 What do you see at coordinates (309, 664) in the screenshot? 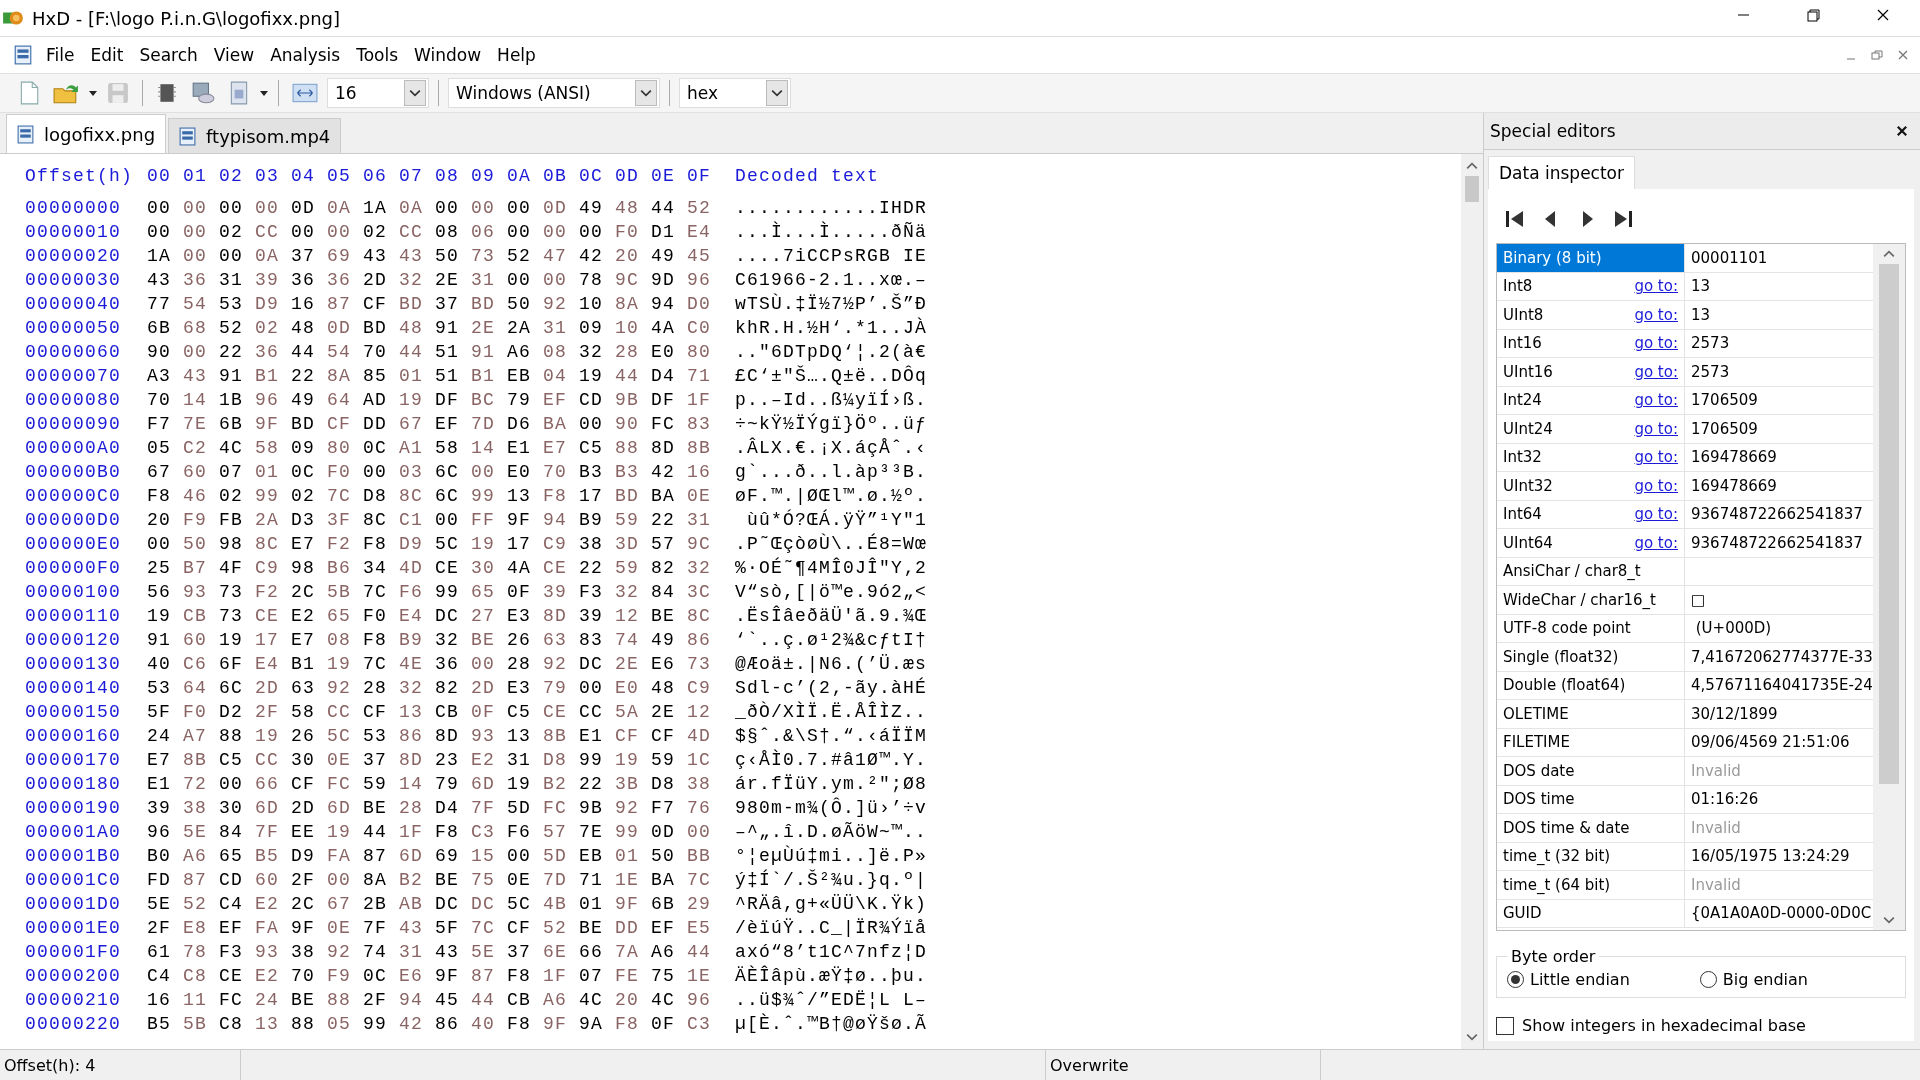
I see `hex-byte: B1` at bounding box center [309, 664].